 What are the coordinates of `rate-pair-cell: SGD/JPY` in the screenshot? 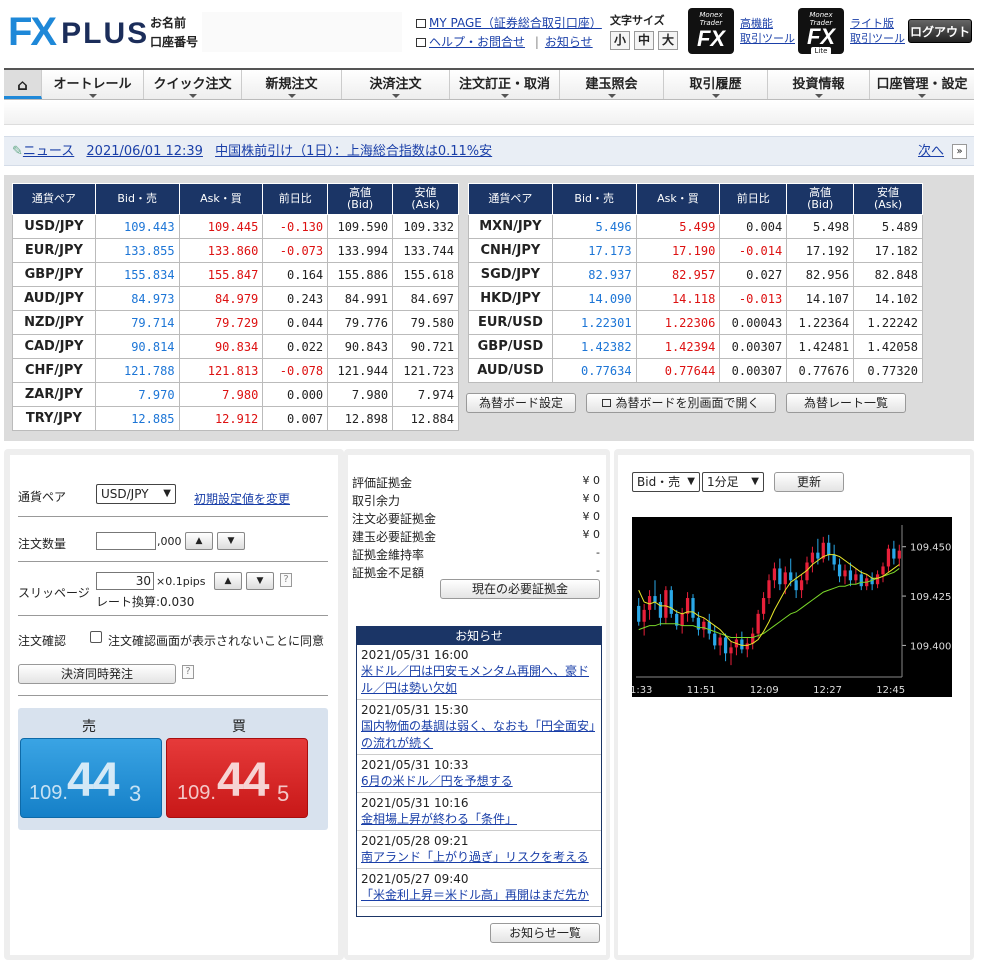 It's located at (510, 274).